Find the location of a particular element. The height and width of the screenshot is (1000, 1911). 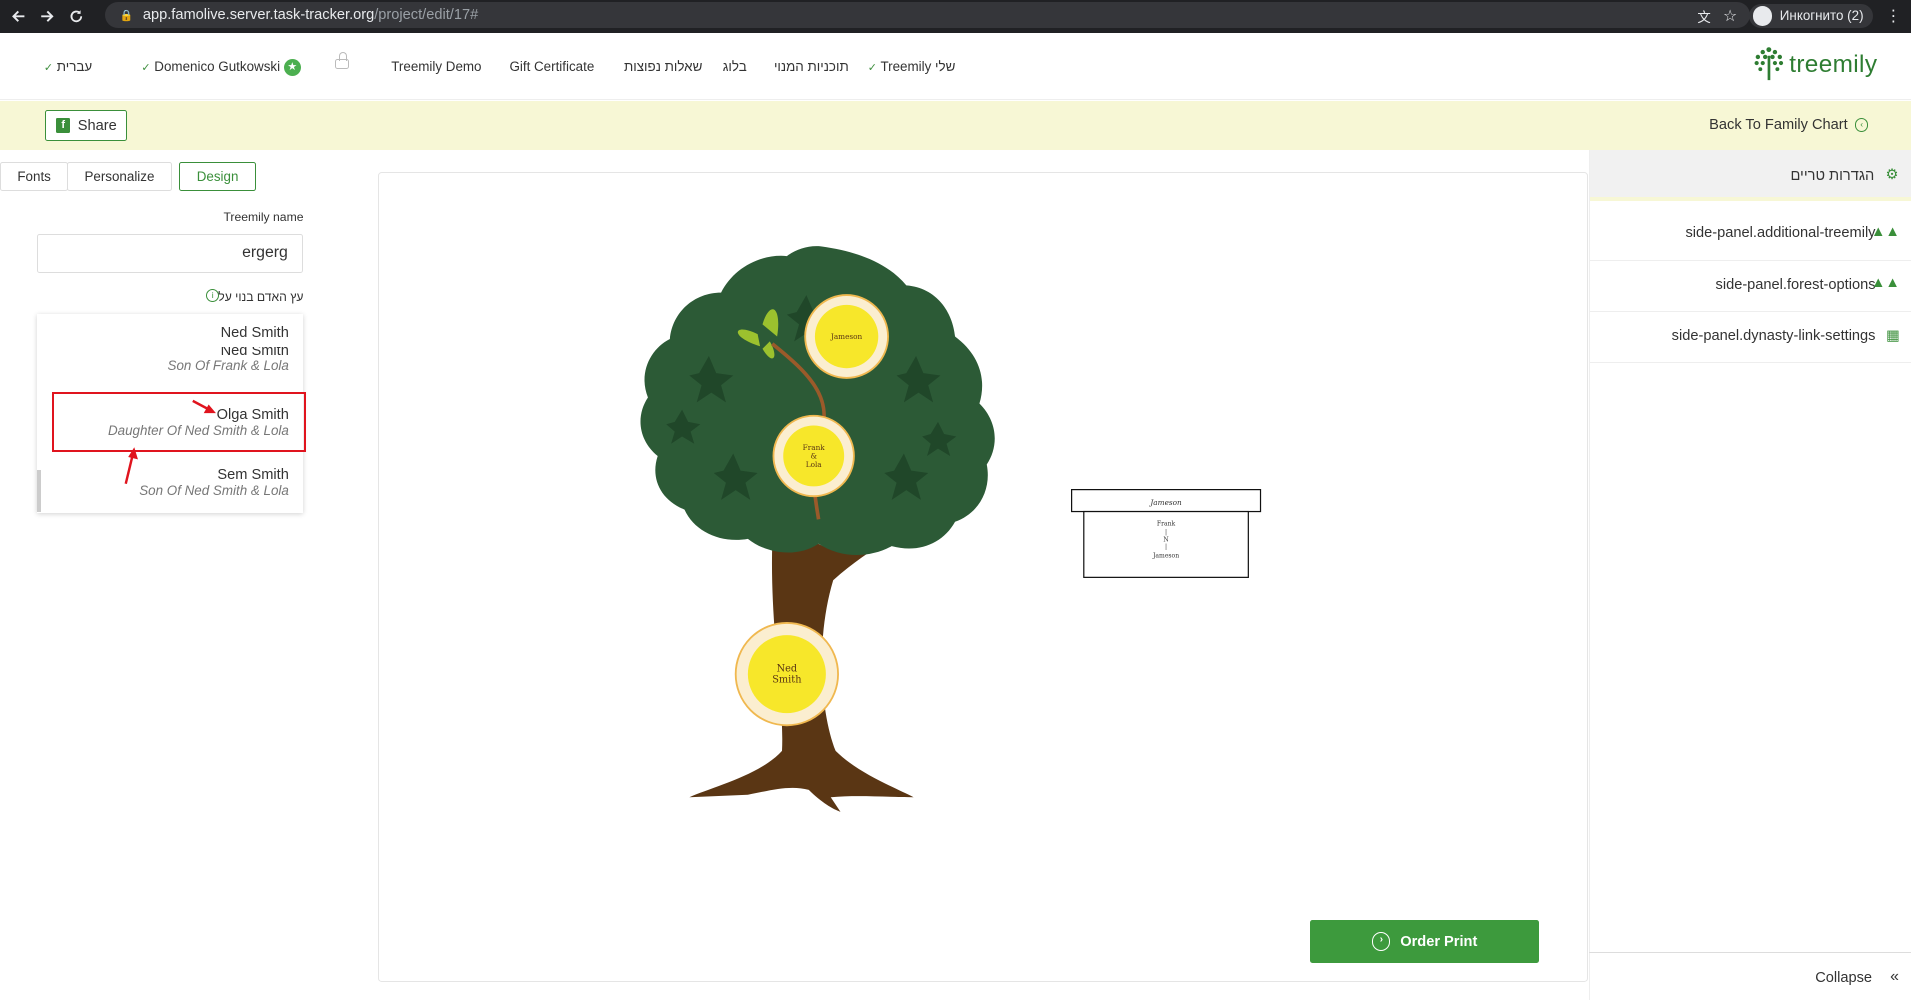

option-name: Ned Smith is located at coordinates (254, 353).